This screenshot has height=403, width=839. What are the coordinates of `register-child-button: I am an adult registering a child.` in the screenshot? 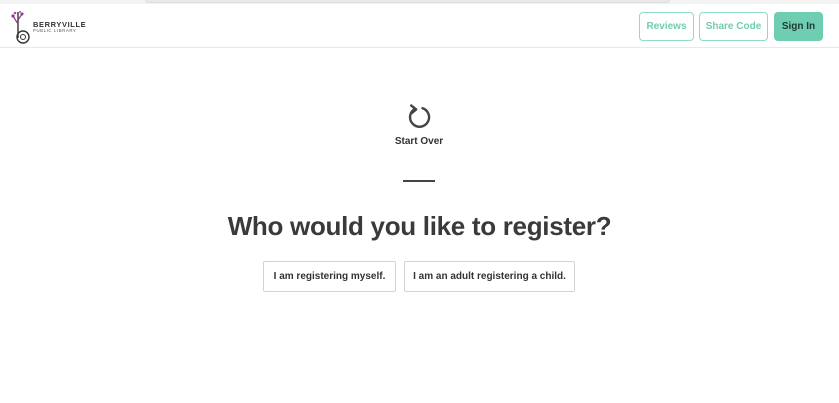 It's located at (489, 276).